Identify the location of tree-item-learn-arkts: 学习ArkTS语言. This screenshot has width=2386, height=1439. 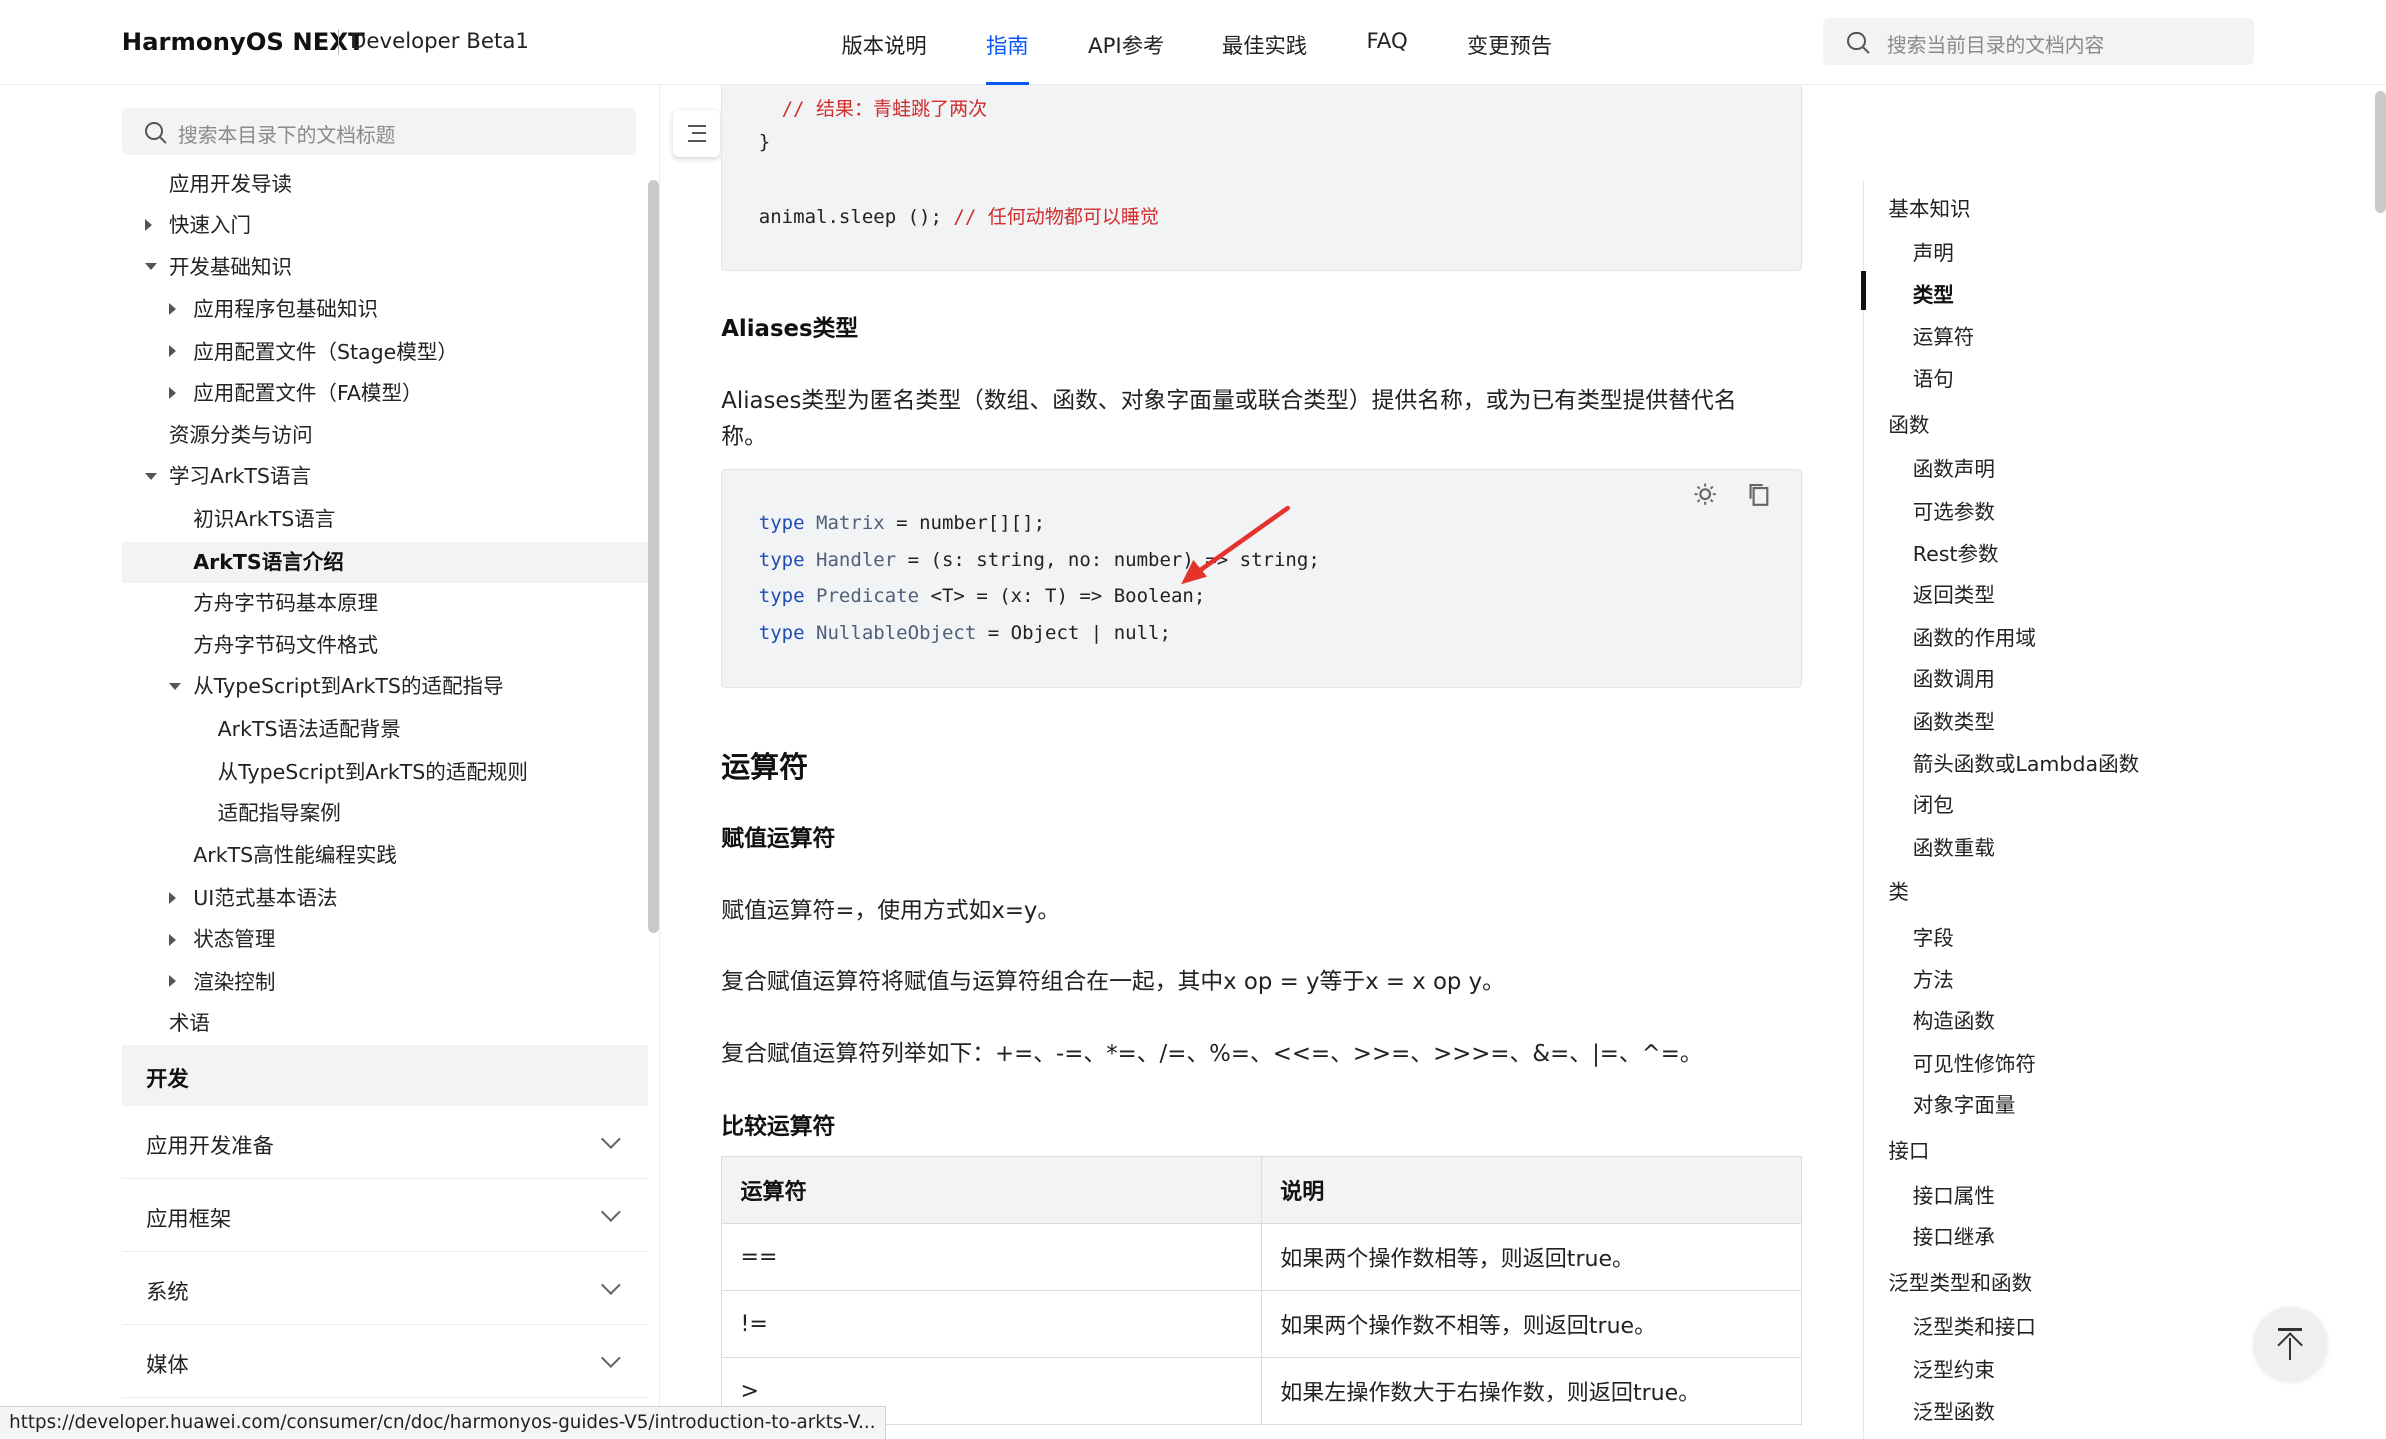
(240, 476).